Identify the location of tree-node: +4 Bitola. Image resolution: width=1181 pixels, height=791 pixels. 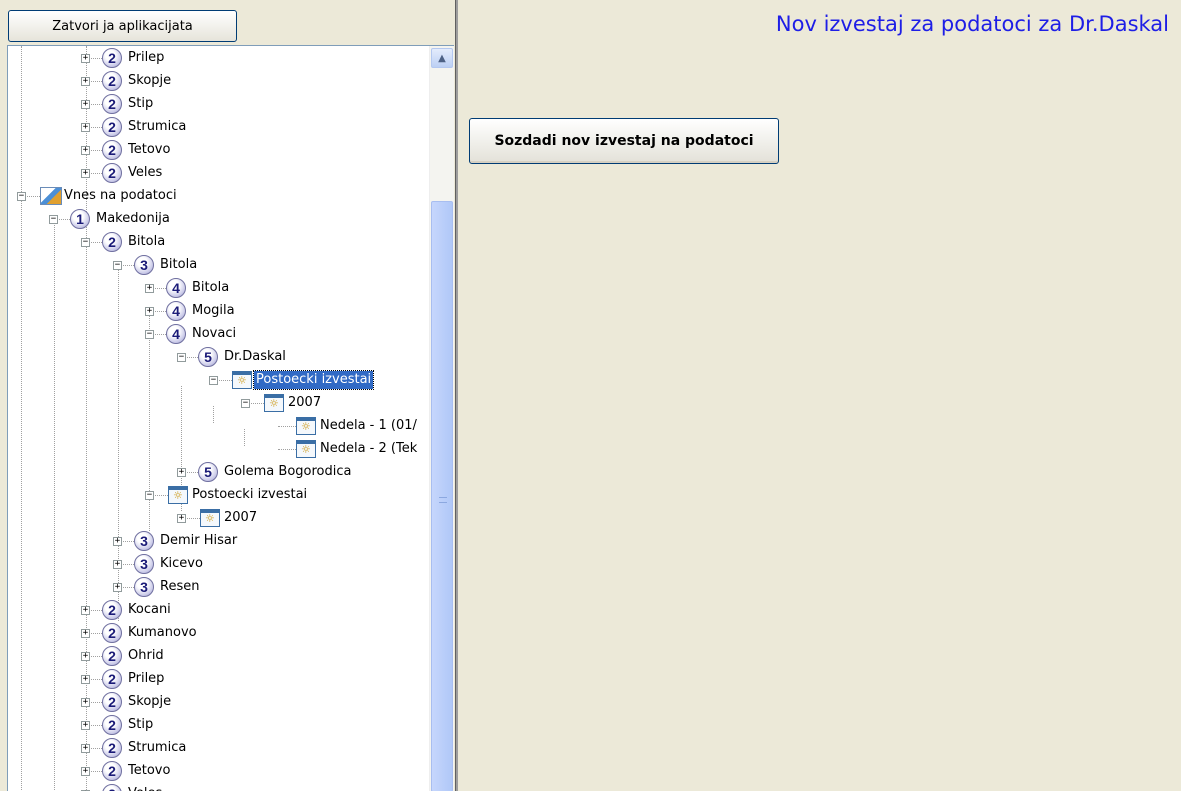
(218, 288).